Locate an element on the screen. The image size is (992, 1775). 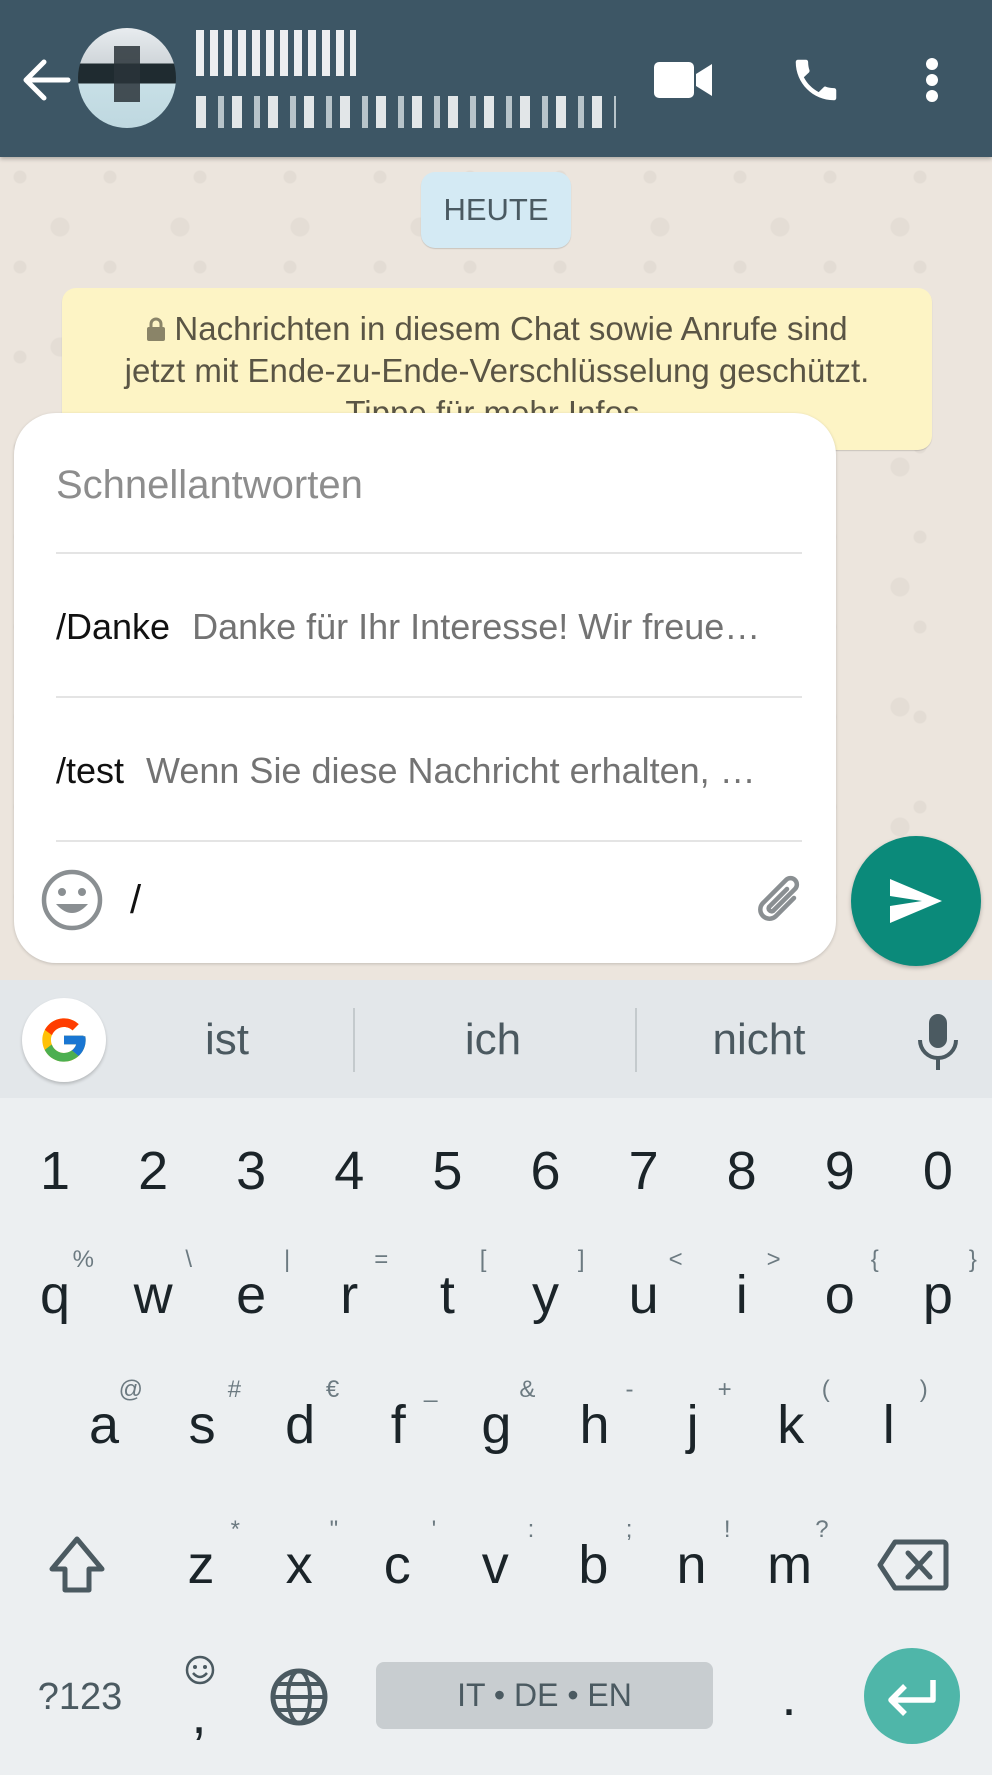
key-label: o is located at coordinates (839, 1295).